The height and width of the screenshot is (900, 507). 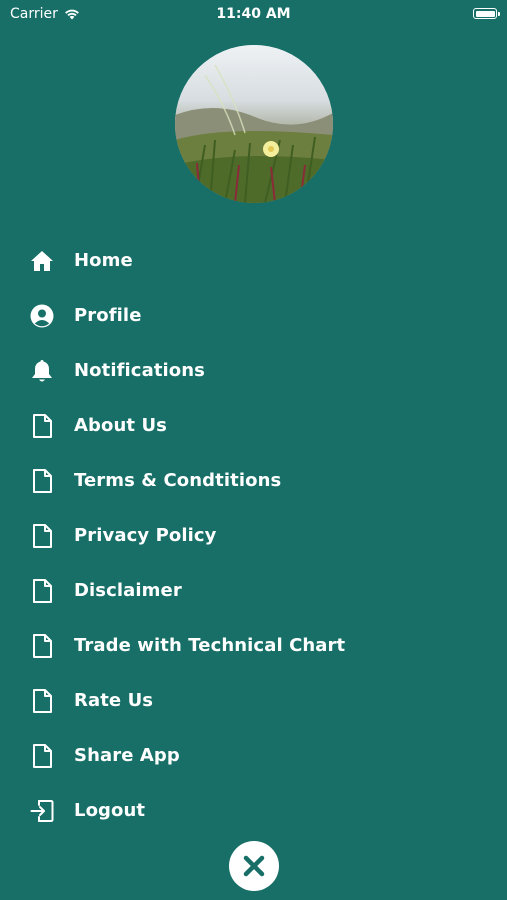 I want to click on menu-item-label: Profile, so click(x=108, y=315).